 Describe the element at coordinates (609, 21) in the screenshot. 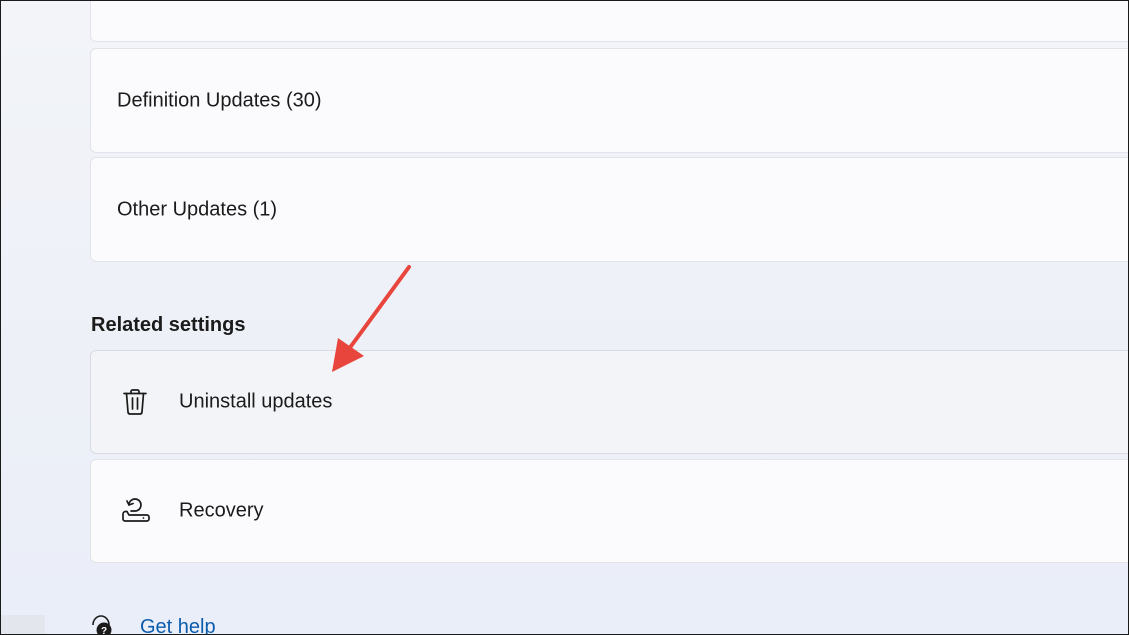

I see `update-category-card-partial` at that location.